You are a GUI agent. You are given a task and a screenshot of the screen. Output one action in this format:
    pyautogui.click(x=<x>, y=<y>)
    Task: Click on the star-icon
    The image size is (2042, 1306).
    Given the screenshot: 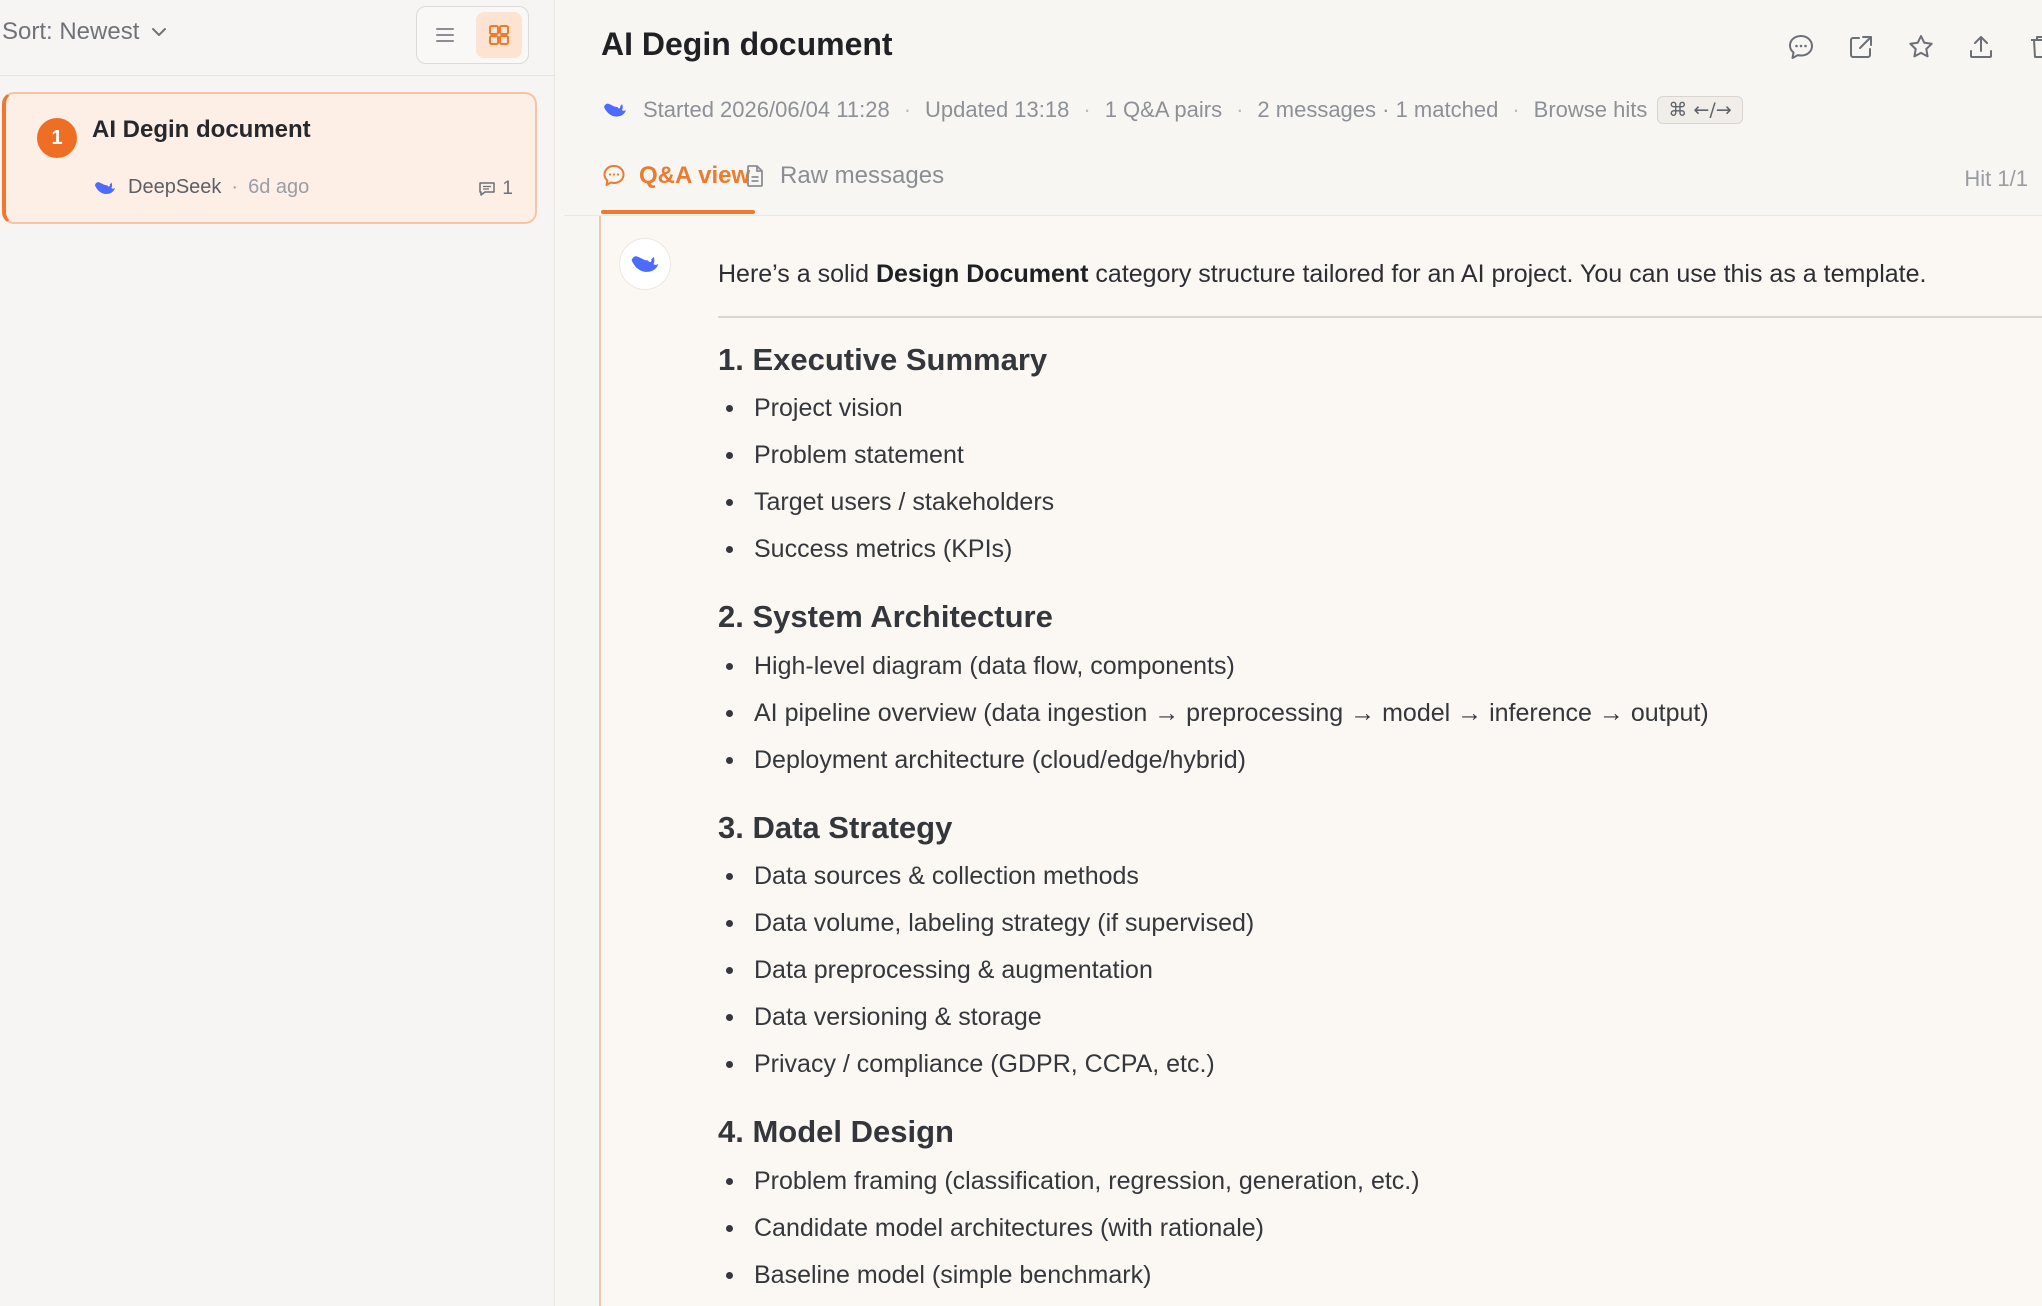 What is the action you would take?
    pyautogui.click(x=1921, y=46)
    